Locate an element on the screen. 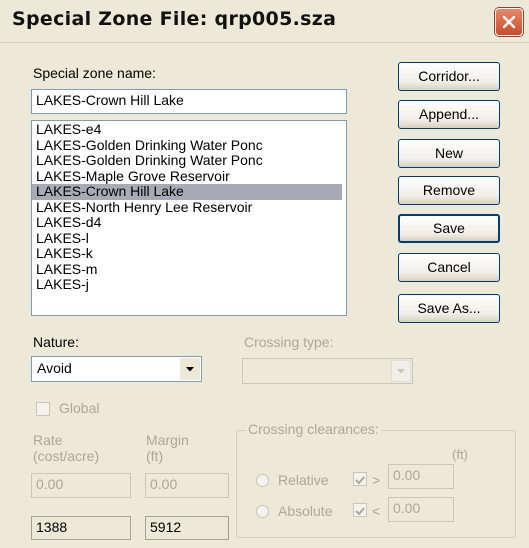 This screenshot has width=529, height=548. list-item: LAKES-Crown Hill Lake is located at coordinates (187, 192).